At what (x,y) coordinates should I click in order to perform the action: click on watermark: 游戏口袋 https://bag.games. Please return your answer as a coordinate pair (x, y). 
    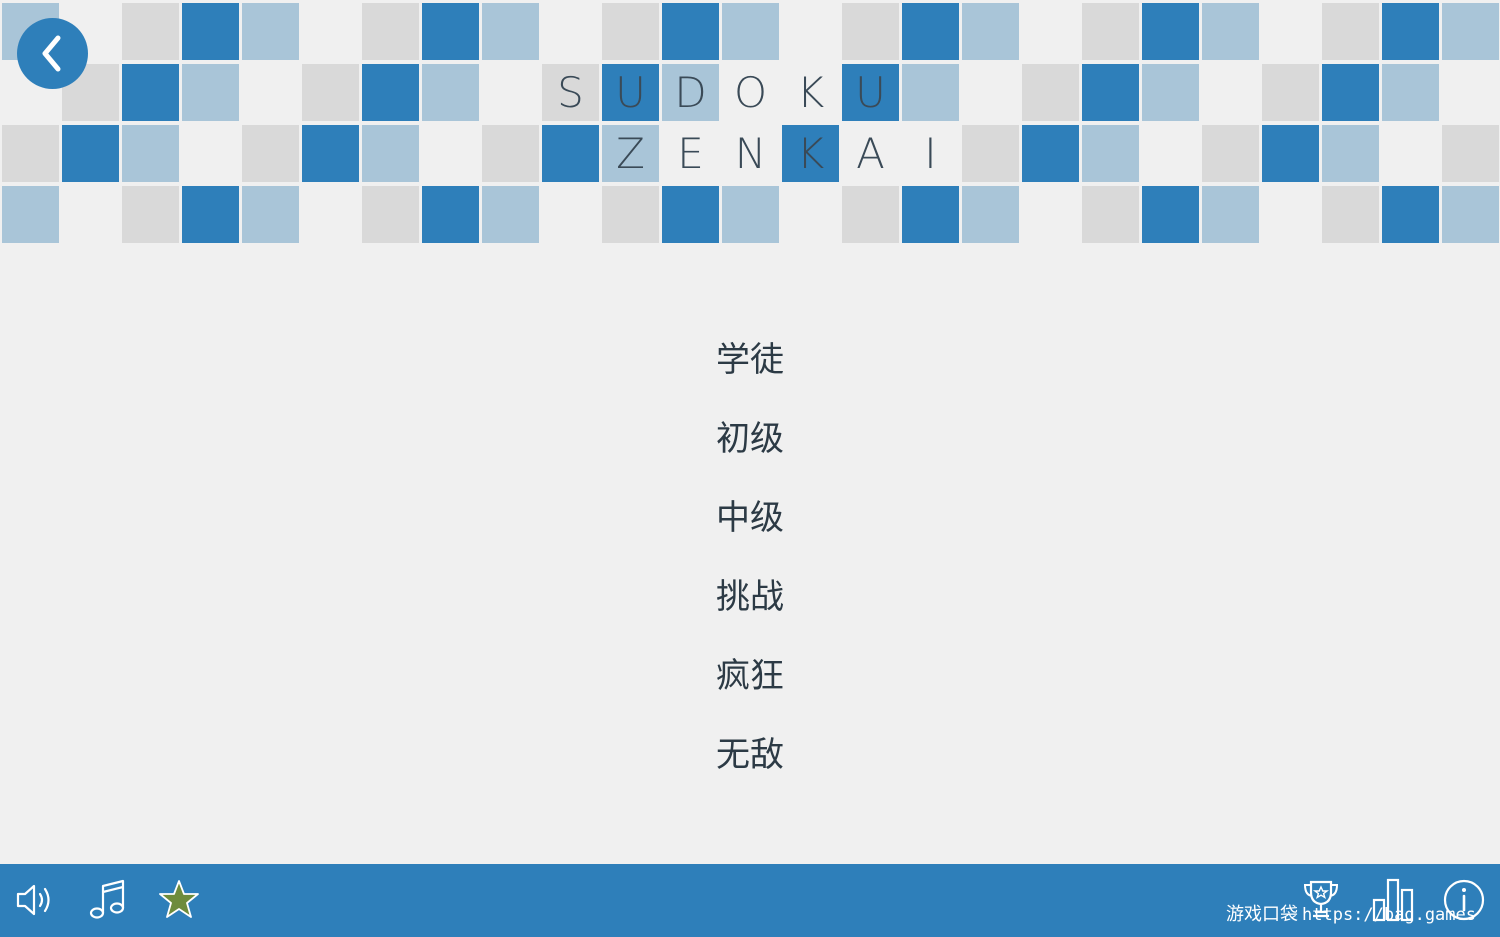
    Looking at the image, I should click on (1351, 913).